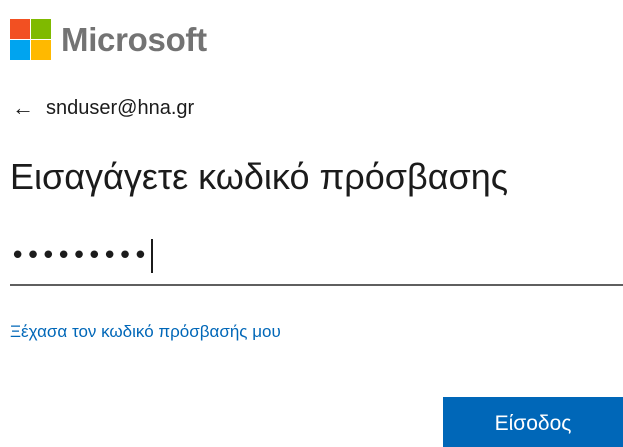 The width and height of the screenshot is (623, 447). What do you see at coordinates (259, 176) in the screenshot?
I see `page-title: Εισαγάγετε κωδικό πρόσβασης` at bounding box center [259, 176].